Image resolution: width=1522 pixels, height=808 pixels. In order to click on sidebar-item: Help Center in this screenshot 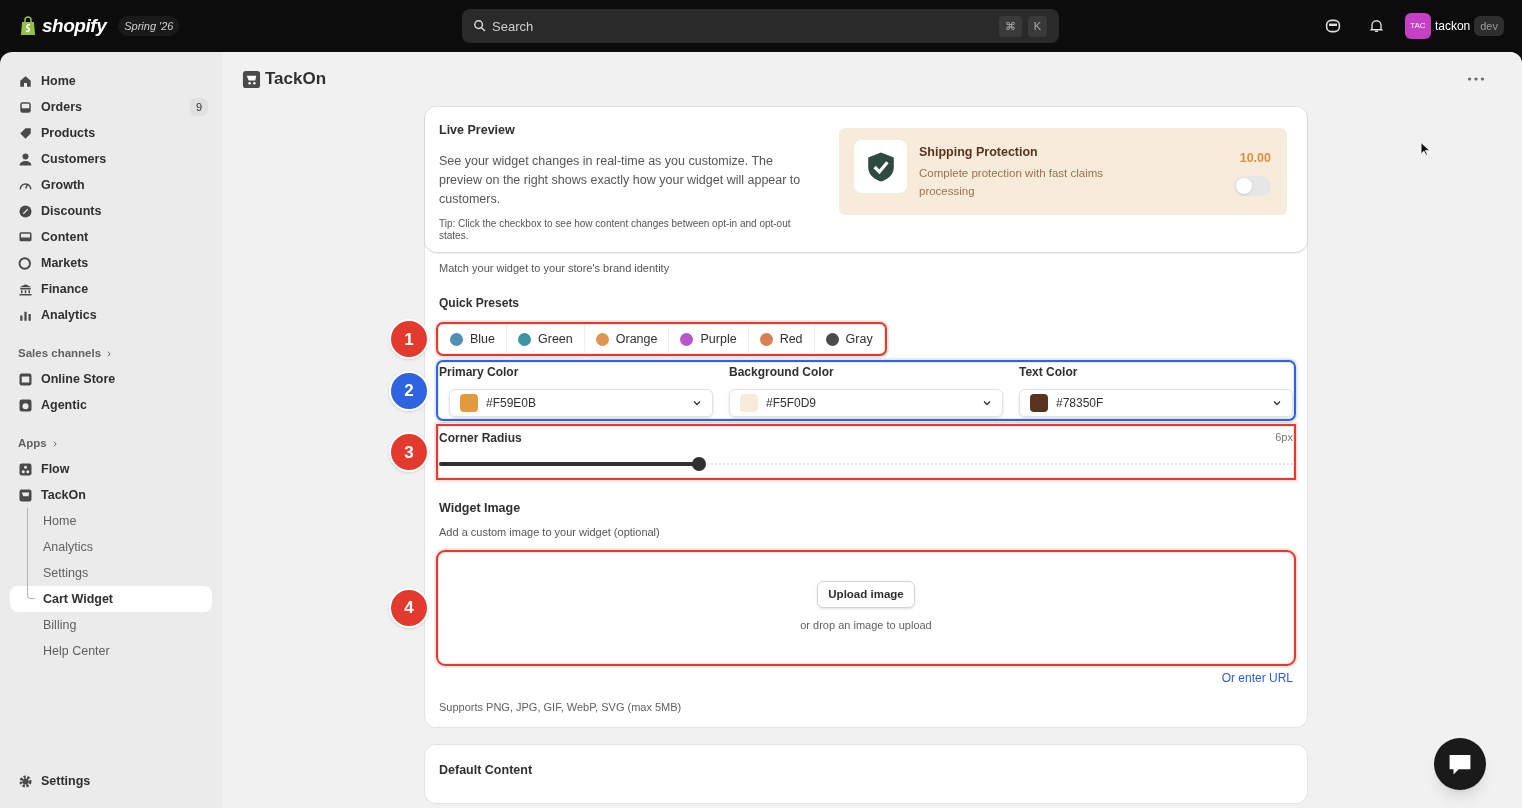, I will do `click(111, 651)`.